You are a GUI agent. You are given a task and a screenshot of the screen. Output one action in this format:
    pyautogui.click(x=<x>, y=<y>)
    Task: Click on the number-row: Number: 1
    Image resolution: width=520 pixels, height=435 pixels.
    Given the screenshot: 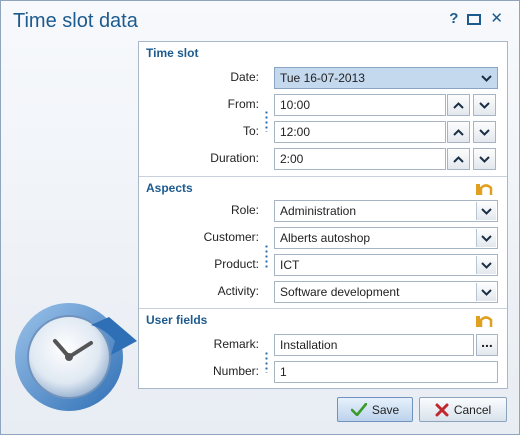 What is the action you would take?
    pyautogui.click(x=323, y=372)
    